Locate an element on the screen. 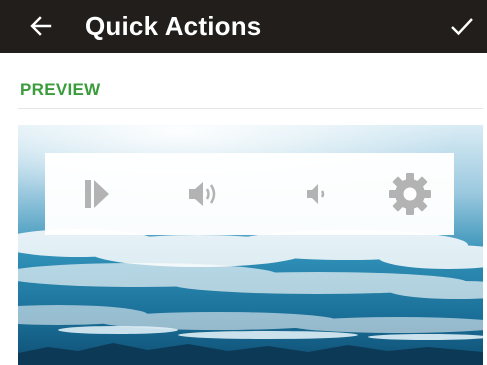 Image resolution: width=487 pixels, height=365 pixels. settings-button is located at coordinates (410, 194).